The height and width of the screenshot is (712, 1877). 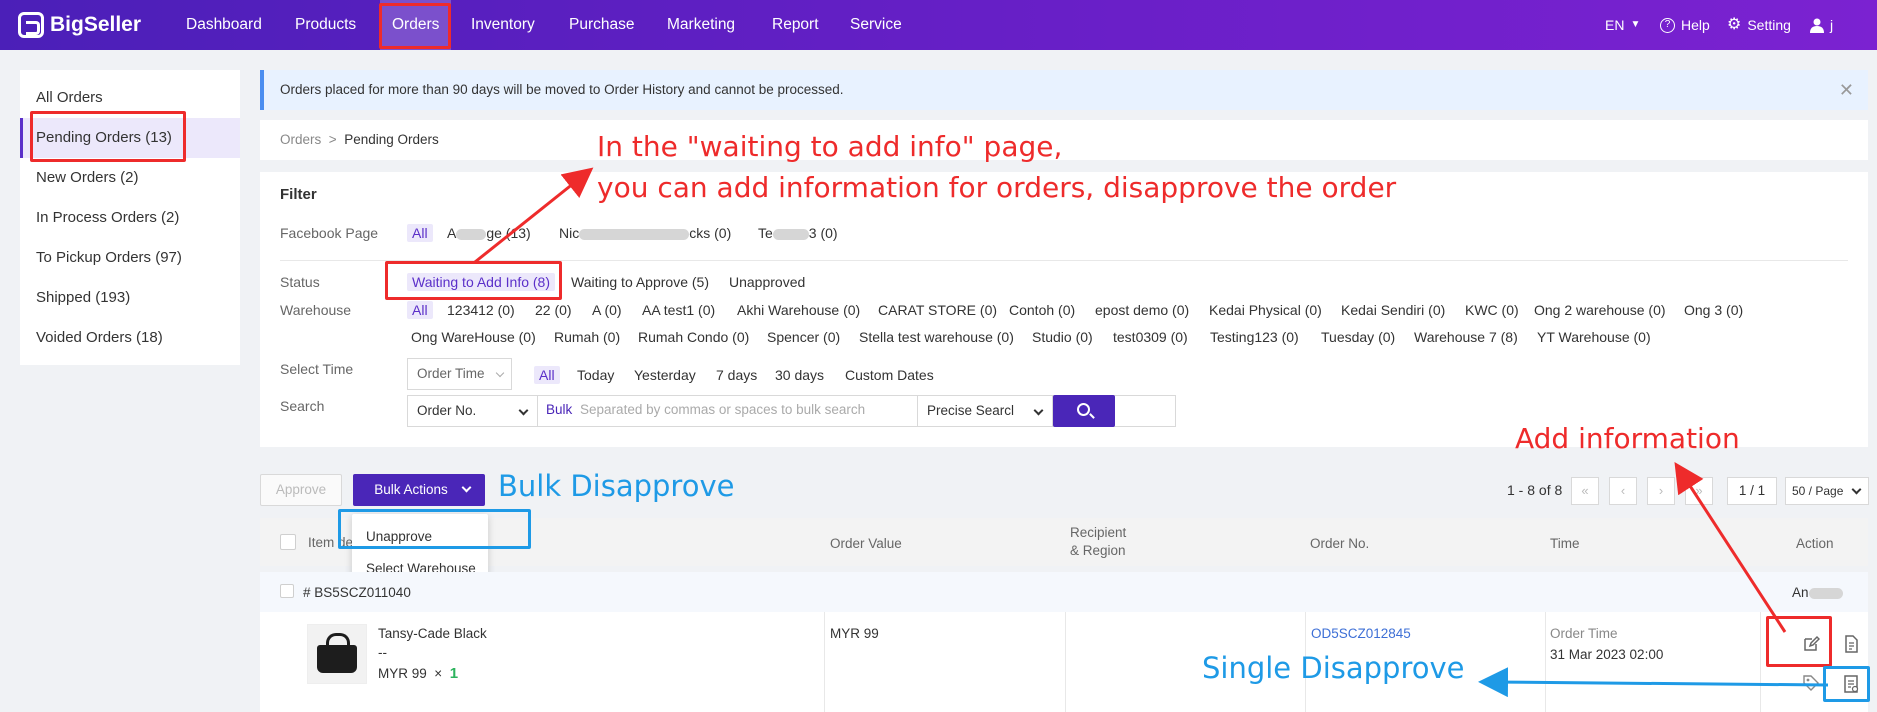 What do you see at coordinates (1627, 438) in the screenshot?
I see `annotation-add-information: Add information` at bounding box center [1627, 438].